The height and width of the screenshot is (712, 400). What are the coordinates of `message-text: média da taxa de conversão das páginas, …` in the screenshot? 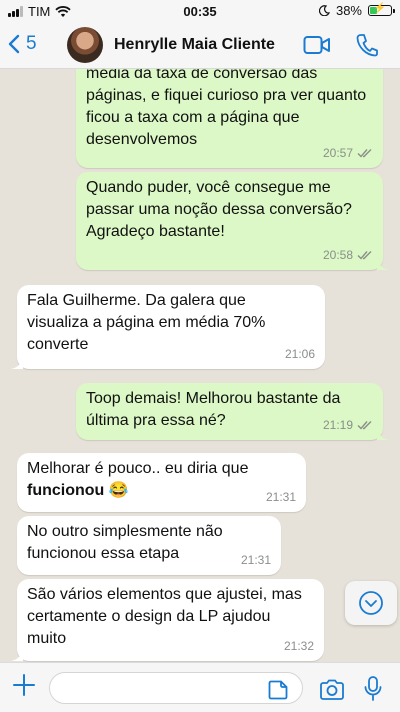 It's located at (226, 108).